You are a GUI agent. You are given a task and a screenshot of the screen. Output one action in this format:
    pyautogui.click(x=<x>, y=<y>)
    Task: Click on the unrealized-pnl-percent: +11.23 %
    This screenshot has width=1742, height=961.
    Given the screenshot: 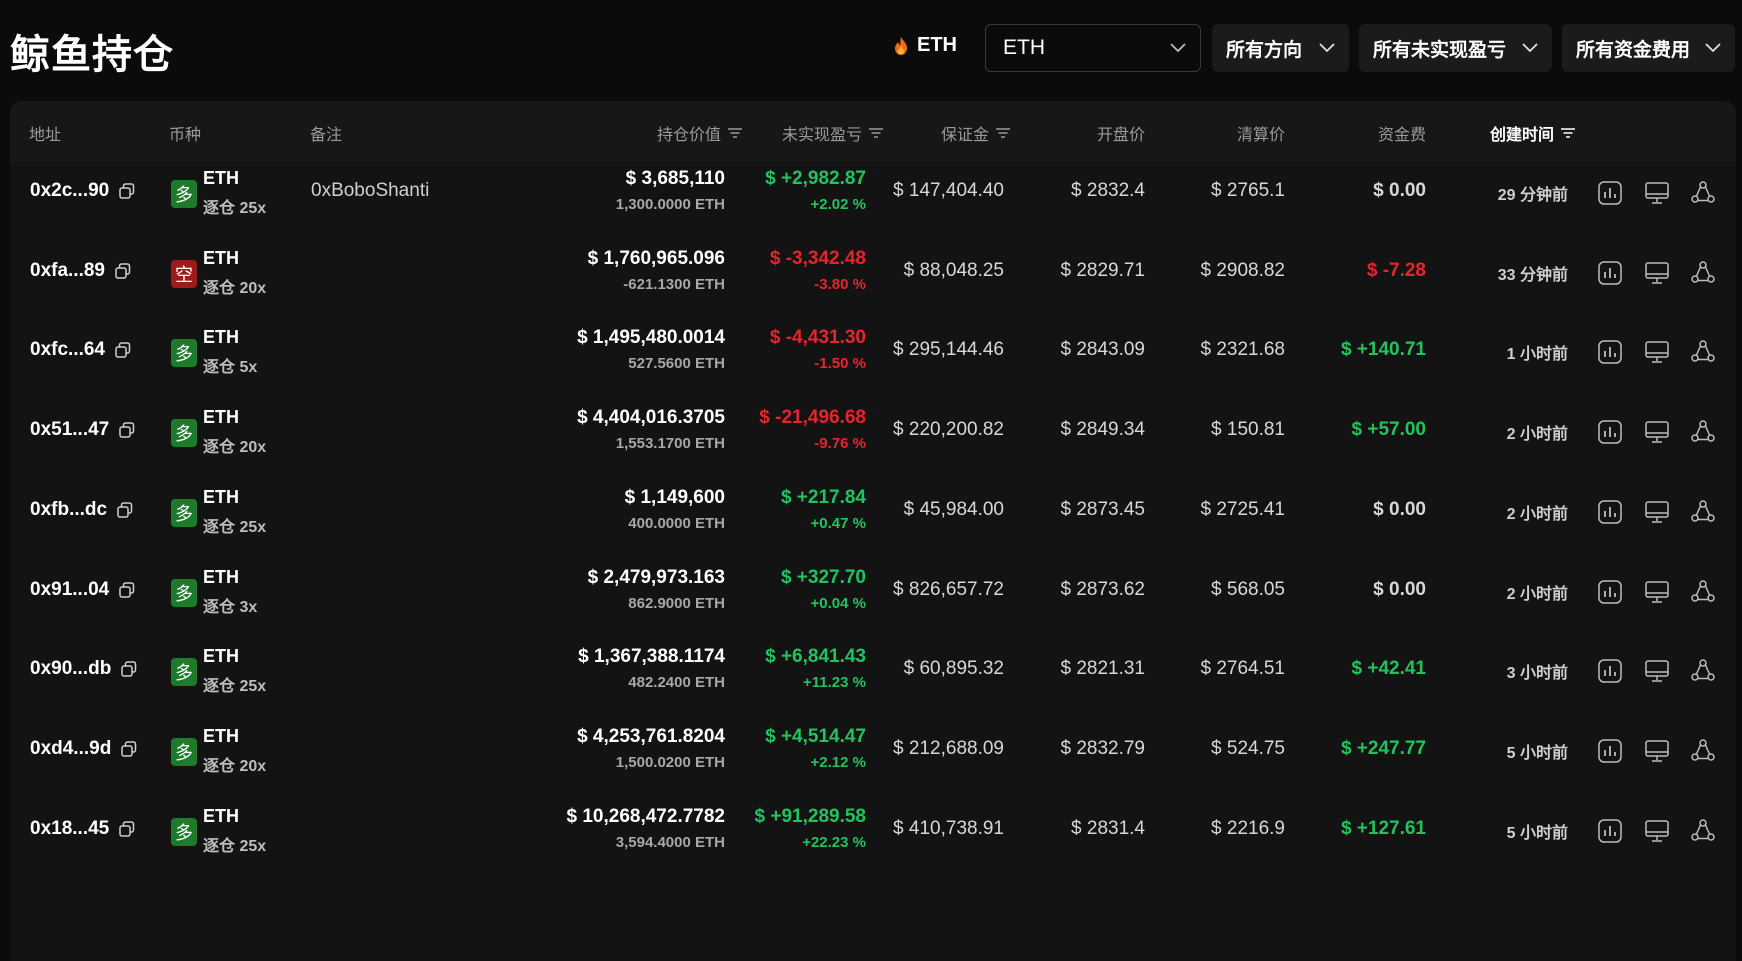 What is the action you would take?
    pyautogui.click(x=834, y=683)
    